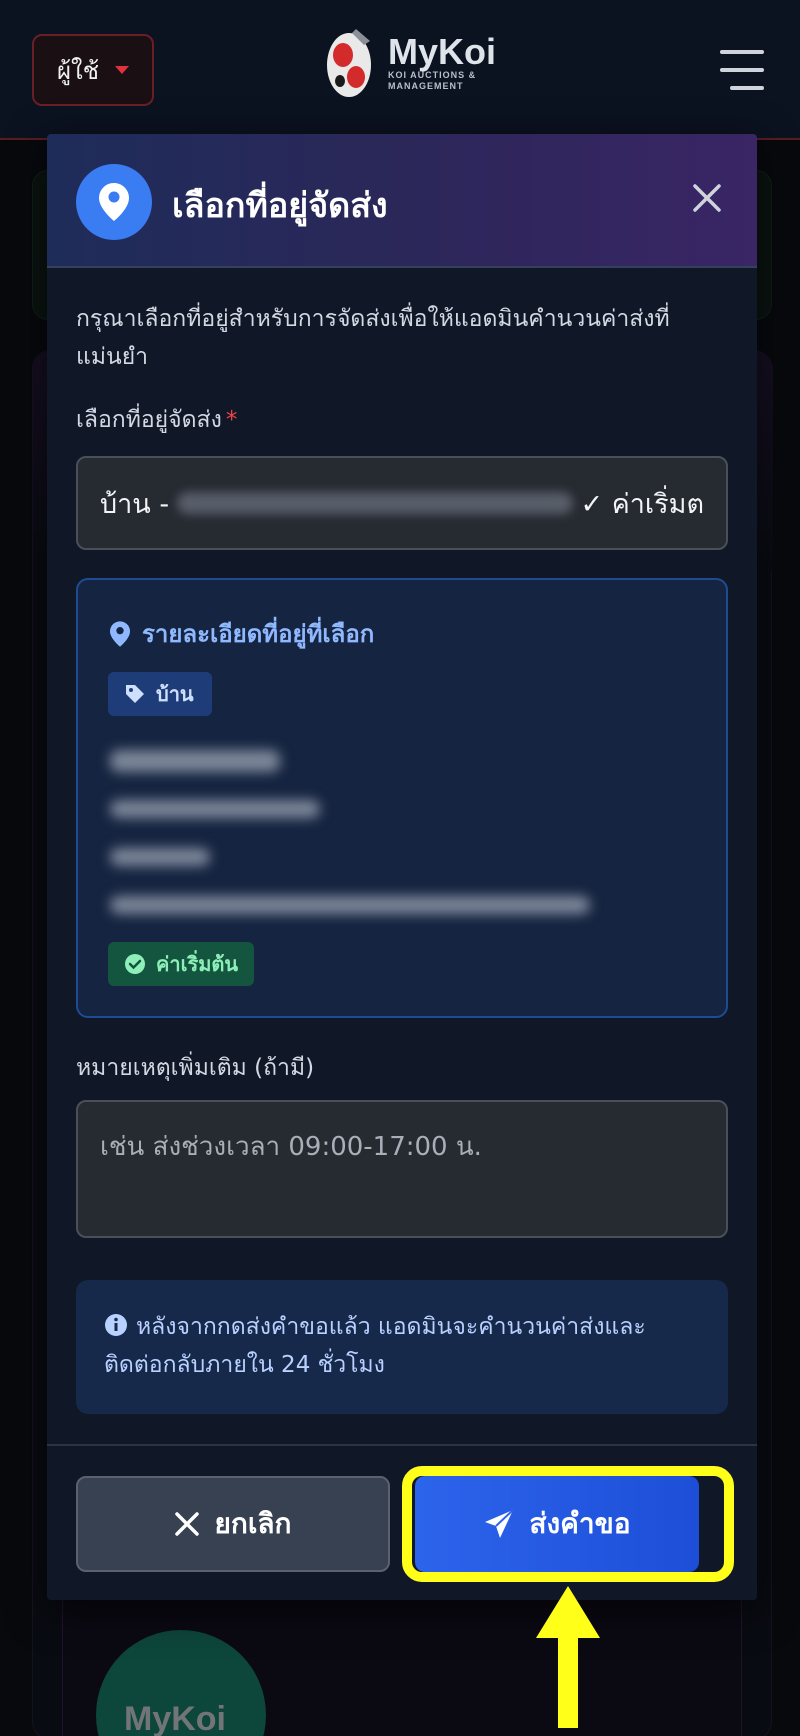  Describe the element at coordinates (402, 1169) in the screenshot. I see `note-textarea: เช่น ส่งช่วงเวลา 09:00-17:00 น.` at that location.